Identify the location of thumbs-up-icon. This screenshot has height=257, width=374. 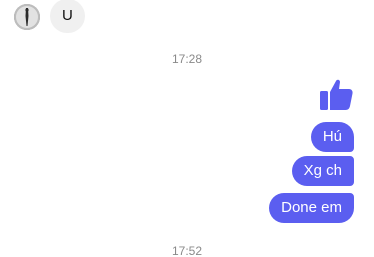
(336, 94).